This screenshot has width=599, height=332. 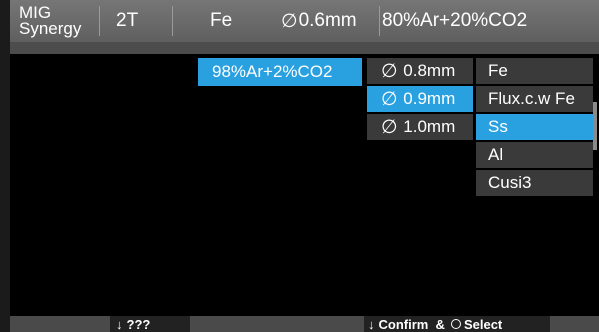 I want to click on wire-option-label: 1.0mm, so click(x=429, y=126).